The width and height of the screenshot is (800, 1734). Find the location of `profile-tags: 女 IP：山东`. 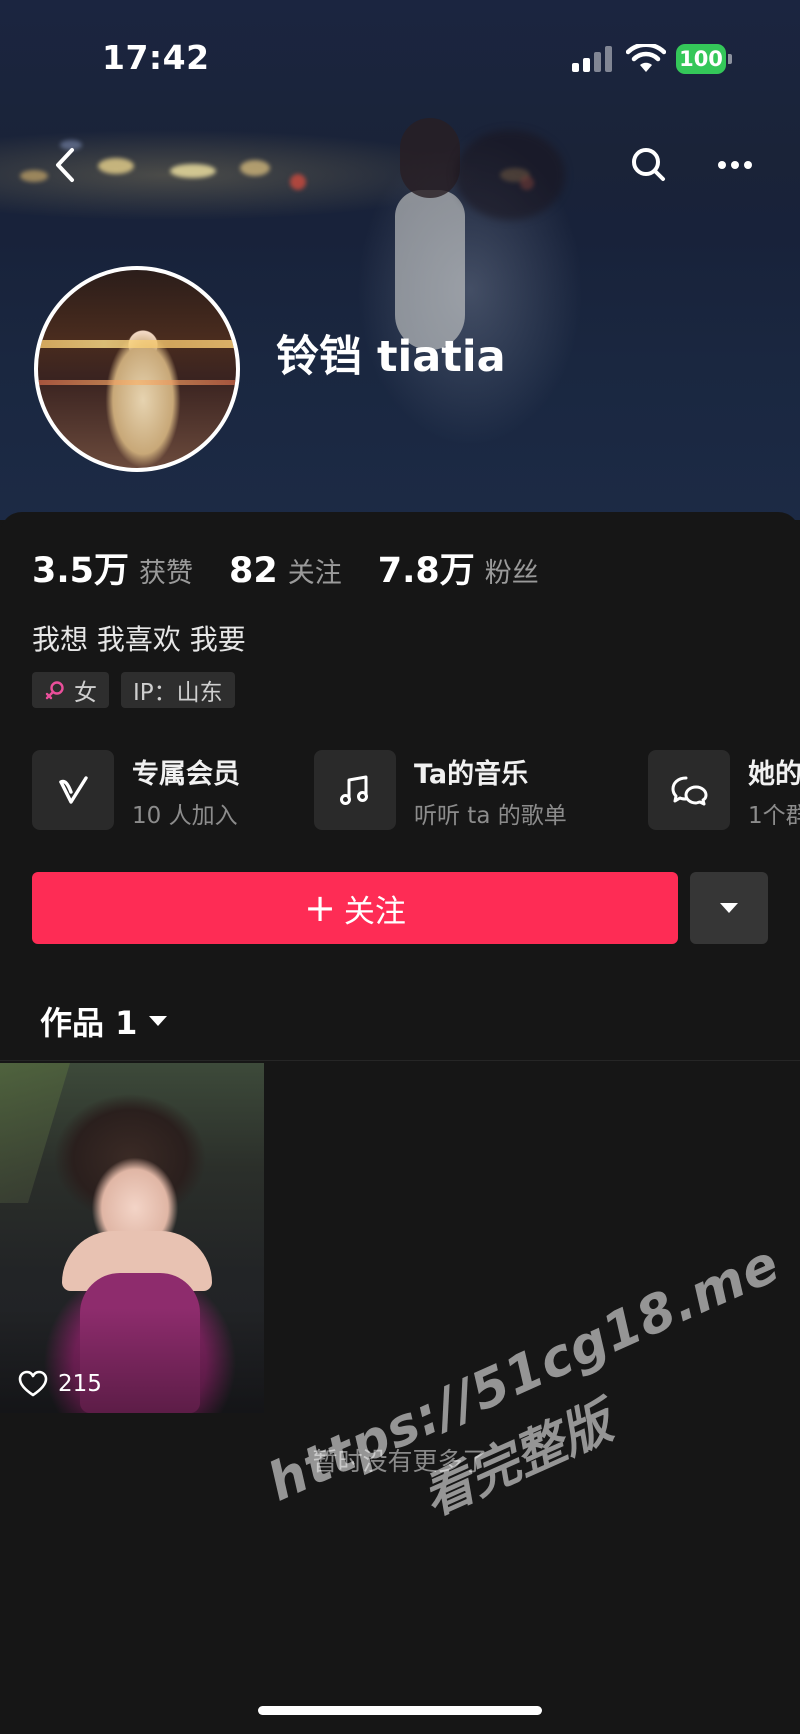

profile-tags: 女 IP：山东 is located at coordinates (133, 690).